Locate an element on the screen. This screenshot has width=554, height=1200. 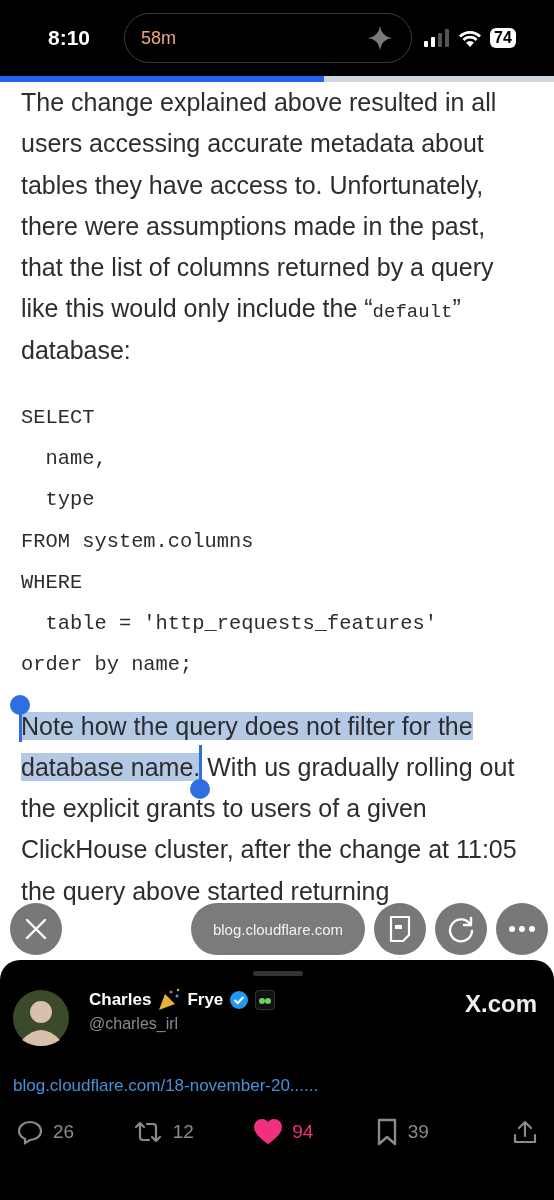
code-line: name, is located at coordinates (76, 459).